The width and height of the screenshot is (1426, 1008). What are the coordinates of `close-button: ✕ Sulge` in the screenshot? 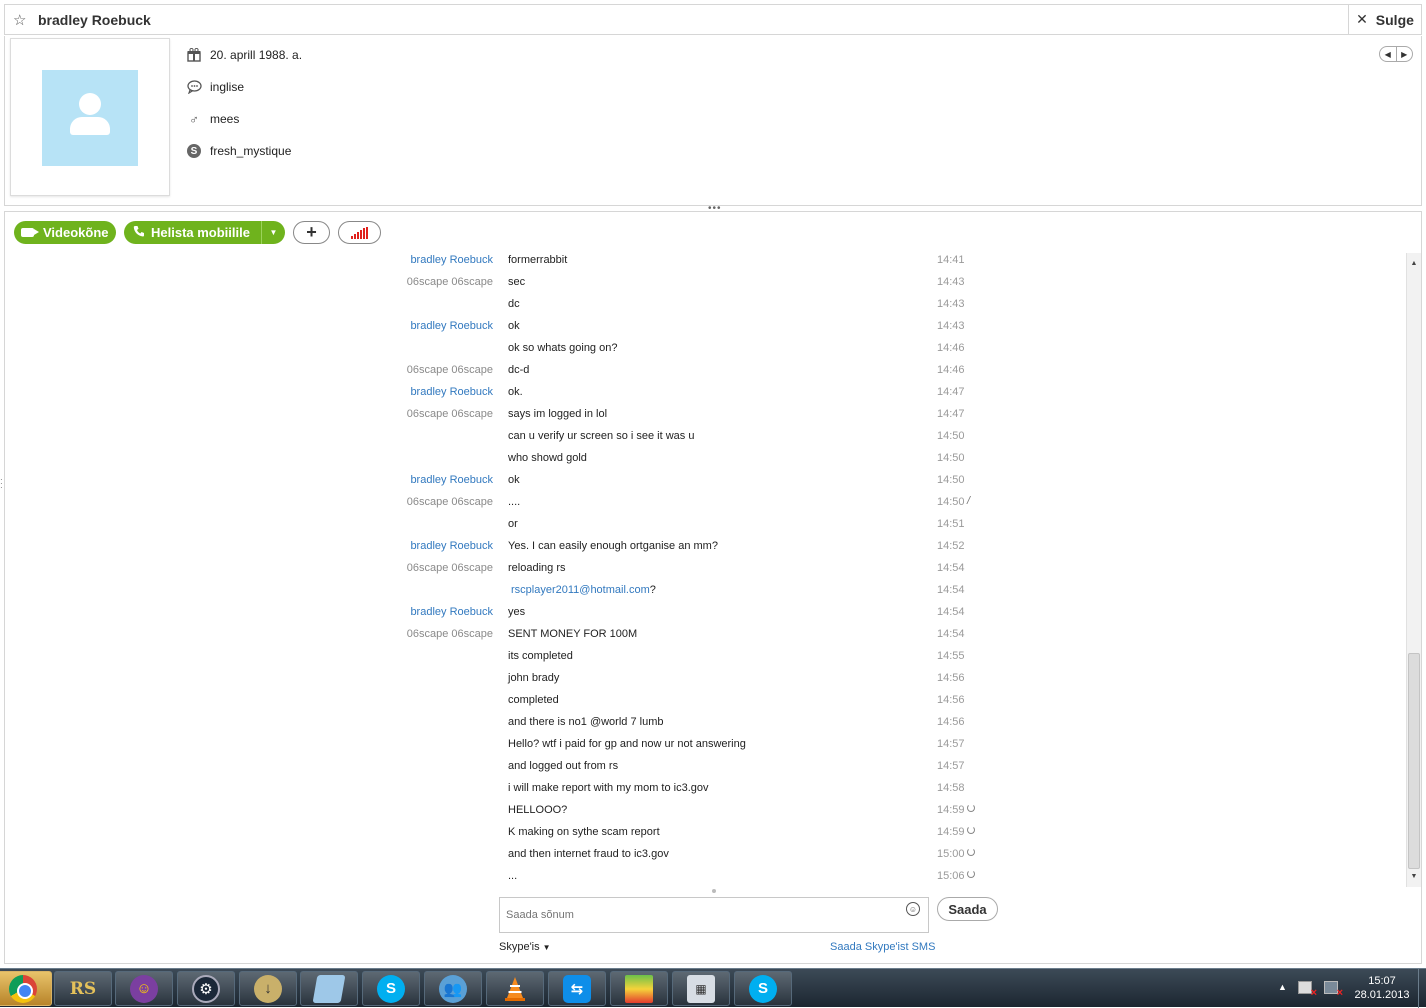 It's located at (1384, 19).